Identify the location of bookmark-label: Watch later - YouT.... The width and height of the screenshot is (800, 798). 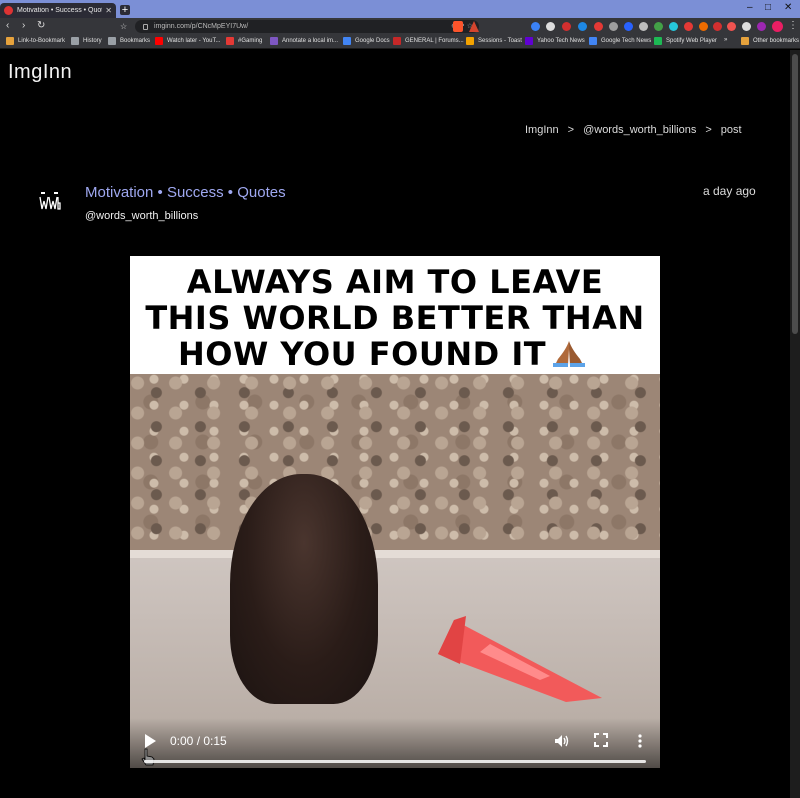
(194, 41).